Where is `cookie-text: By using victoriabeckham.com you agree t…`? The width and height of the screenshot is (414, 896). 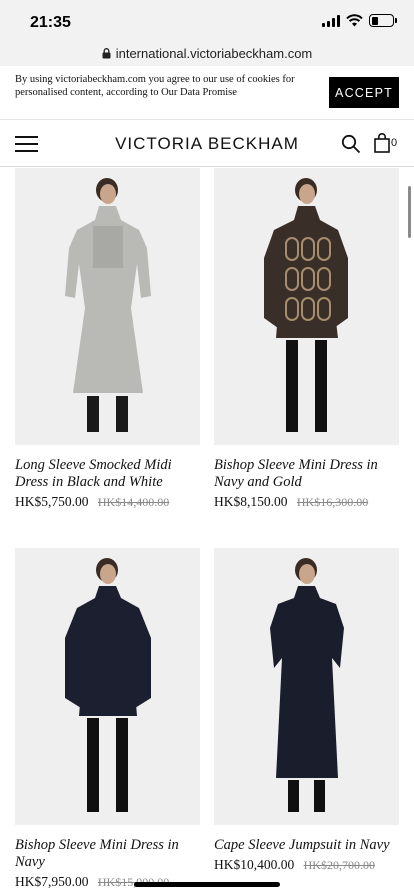
cookie-text: By using victoriabeckham.com you agree t… is located at coordinates (155, 86).